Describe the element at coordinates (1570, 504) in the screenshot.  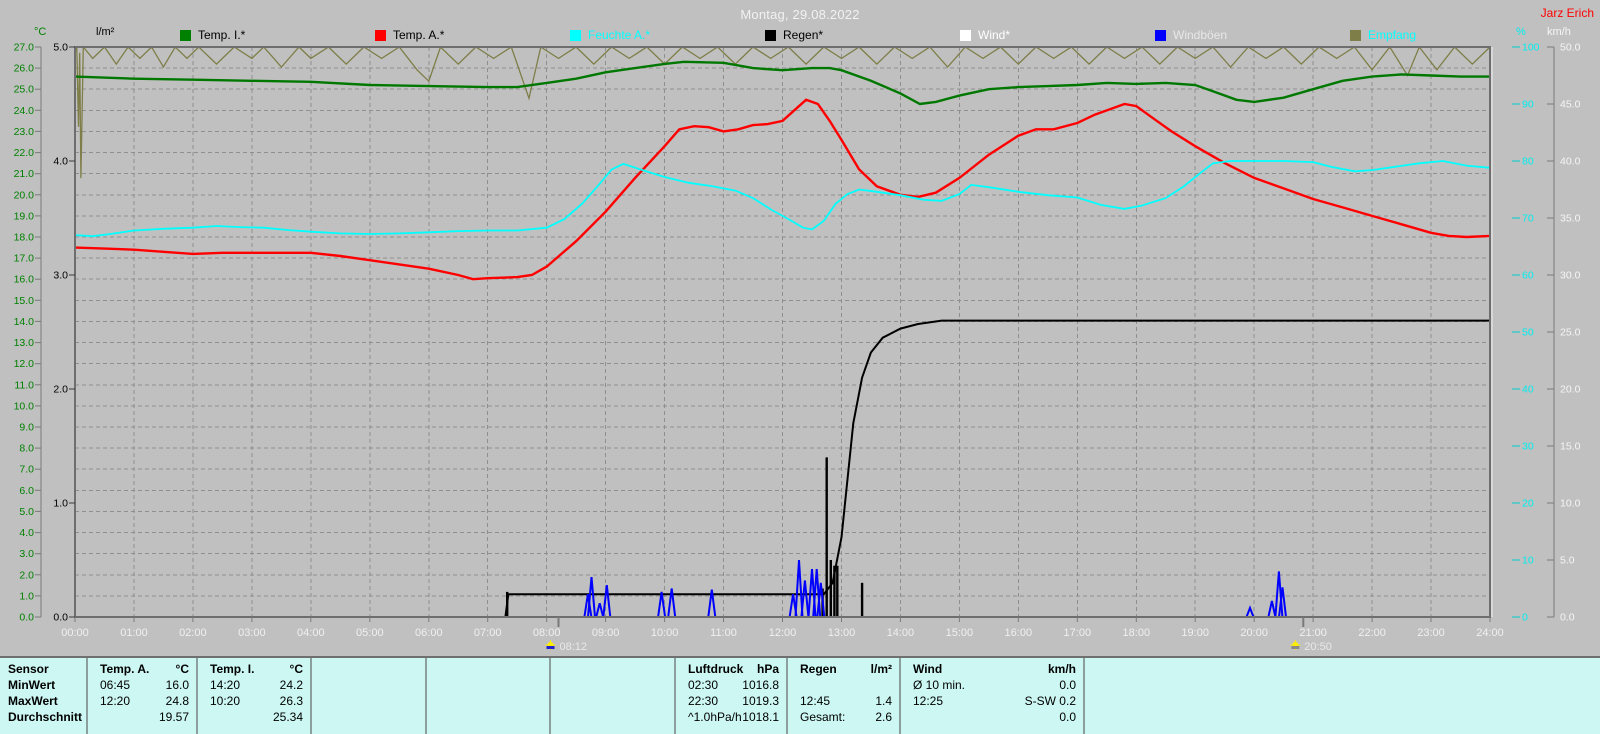
I see `svg-text: 10.0` at that location.